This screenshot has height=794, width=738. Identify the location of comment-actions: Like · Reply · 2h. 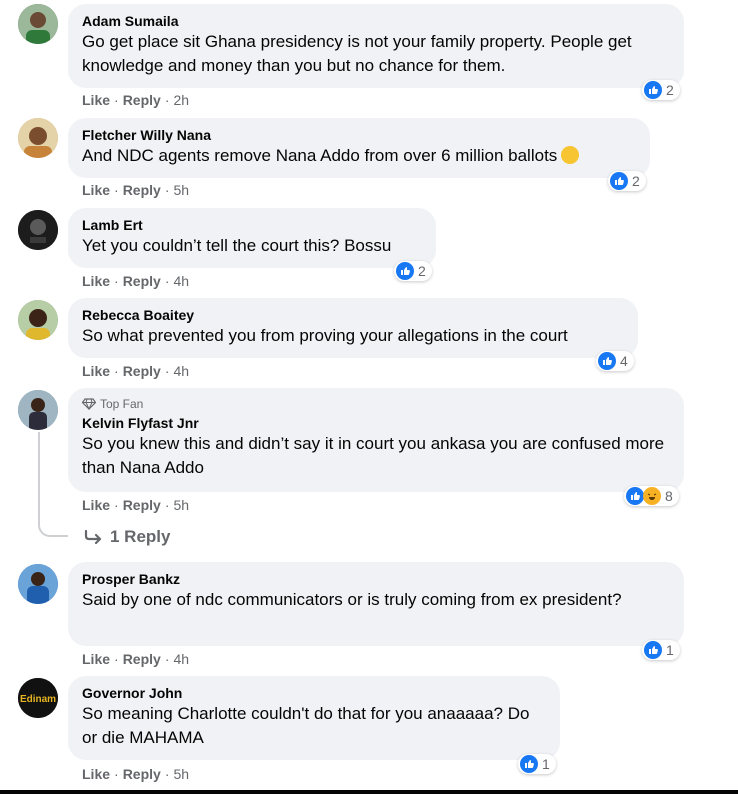
(136, 100).